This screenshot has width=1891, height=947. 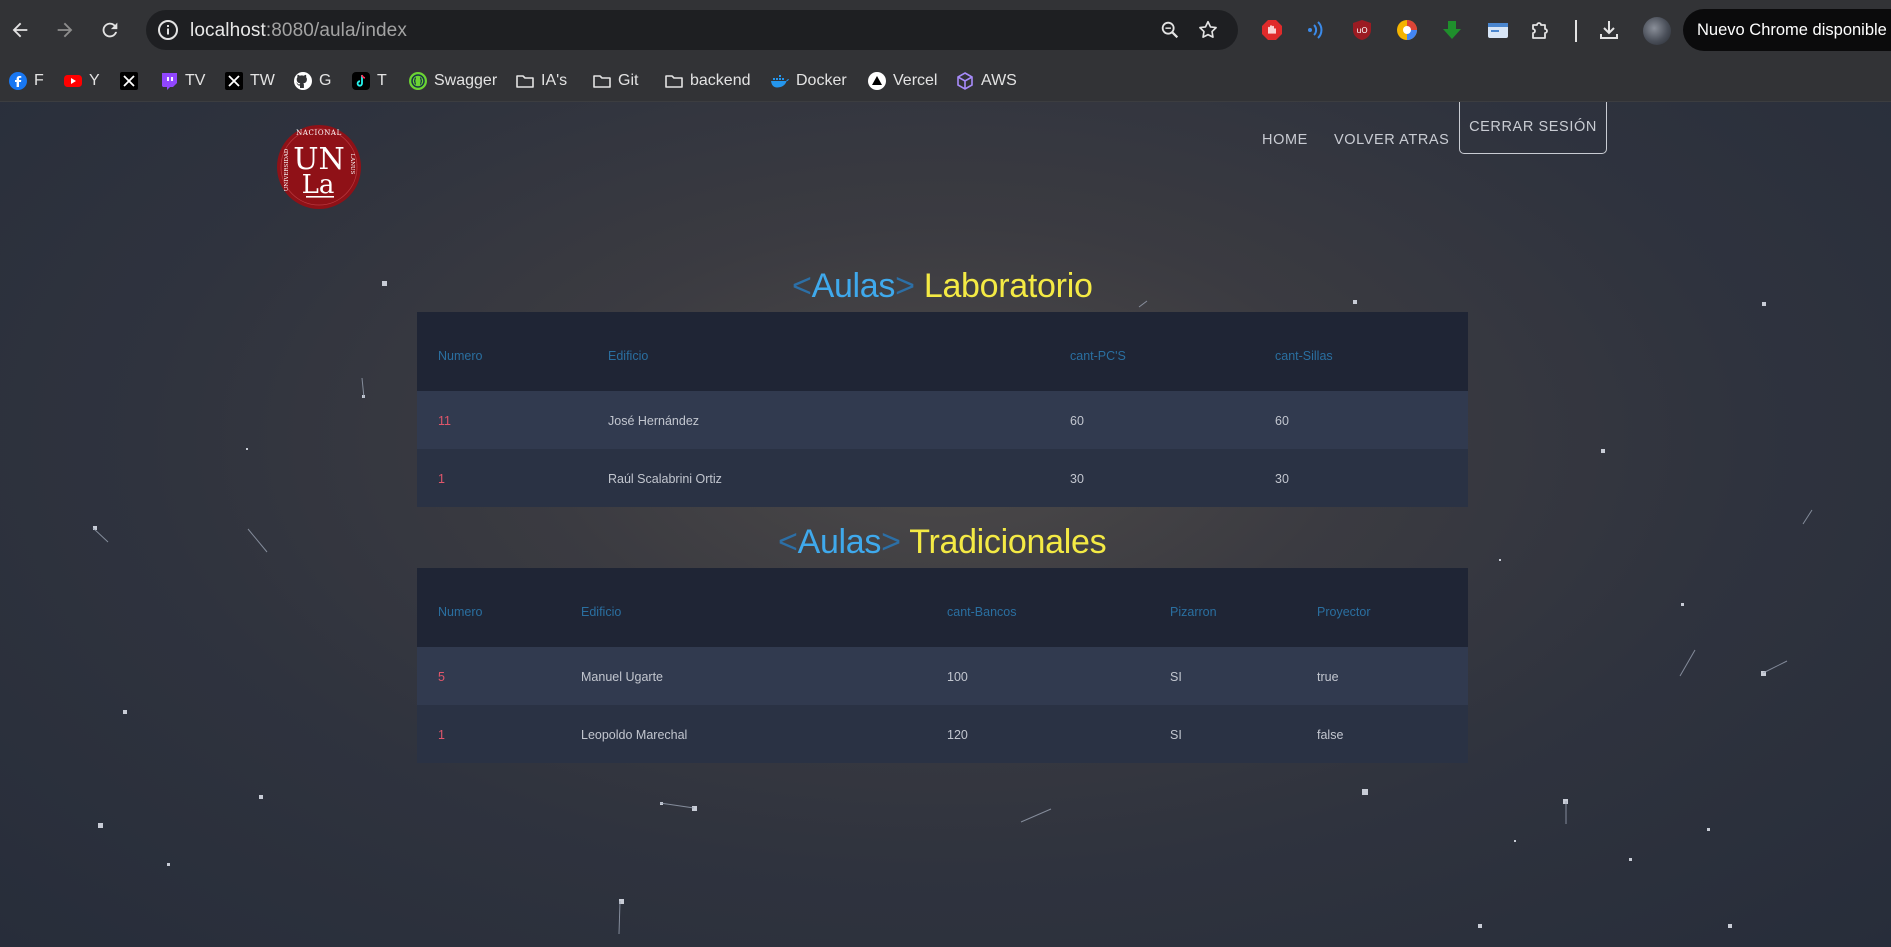 I want to click on cell-proyector: false, so click(x=1330, y=735).